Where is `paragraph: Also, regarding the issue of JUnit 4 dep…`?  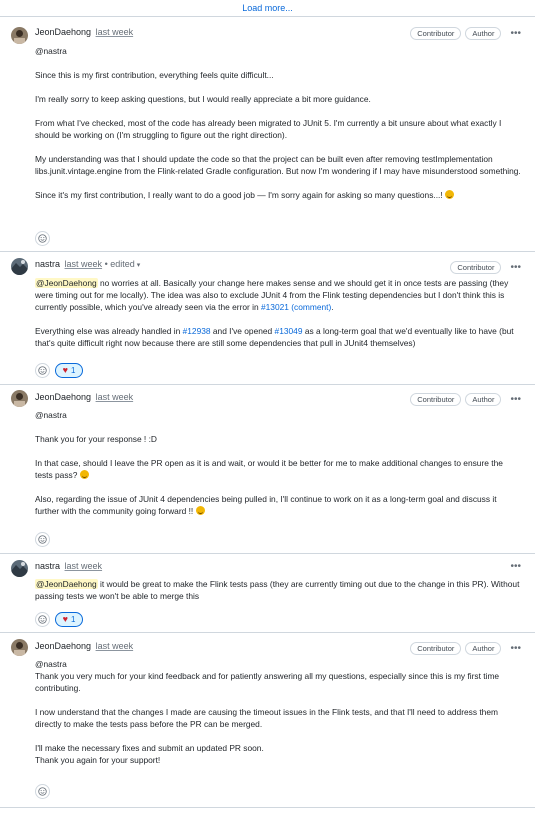 paragraph: Also, regarding the issue of JUnit 4 dep… is located at coordinates (266, 505).